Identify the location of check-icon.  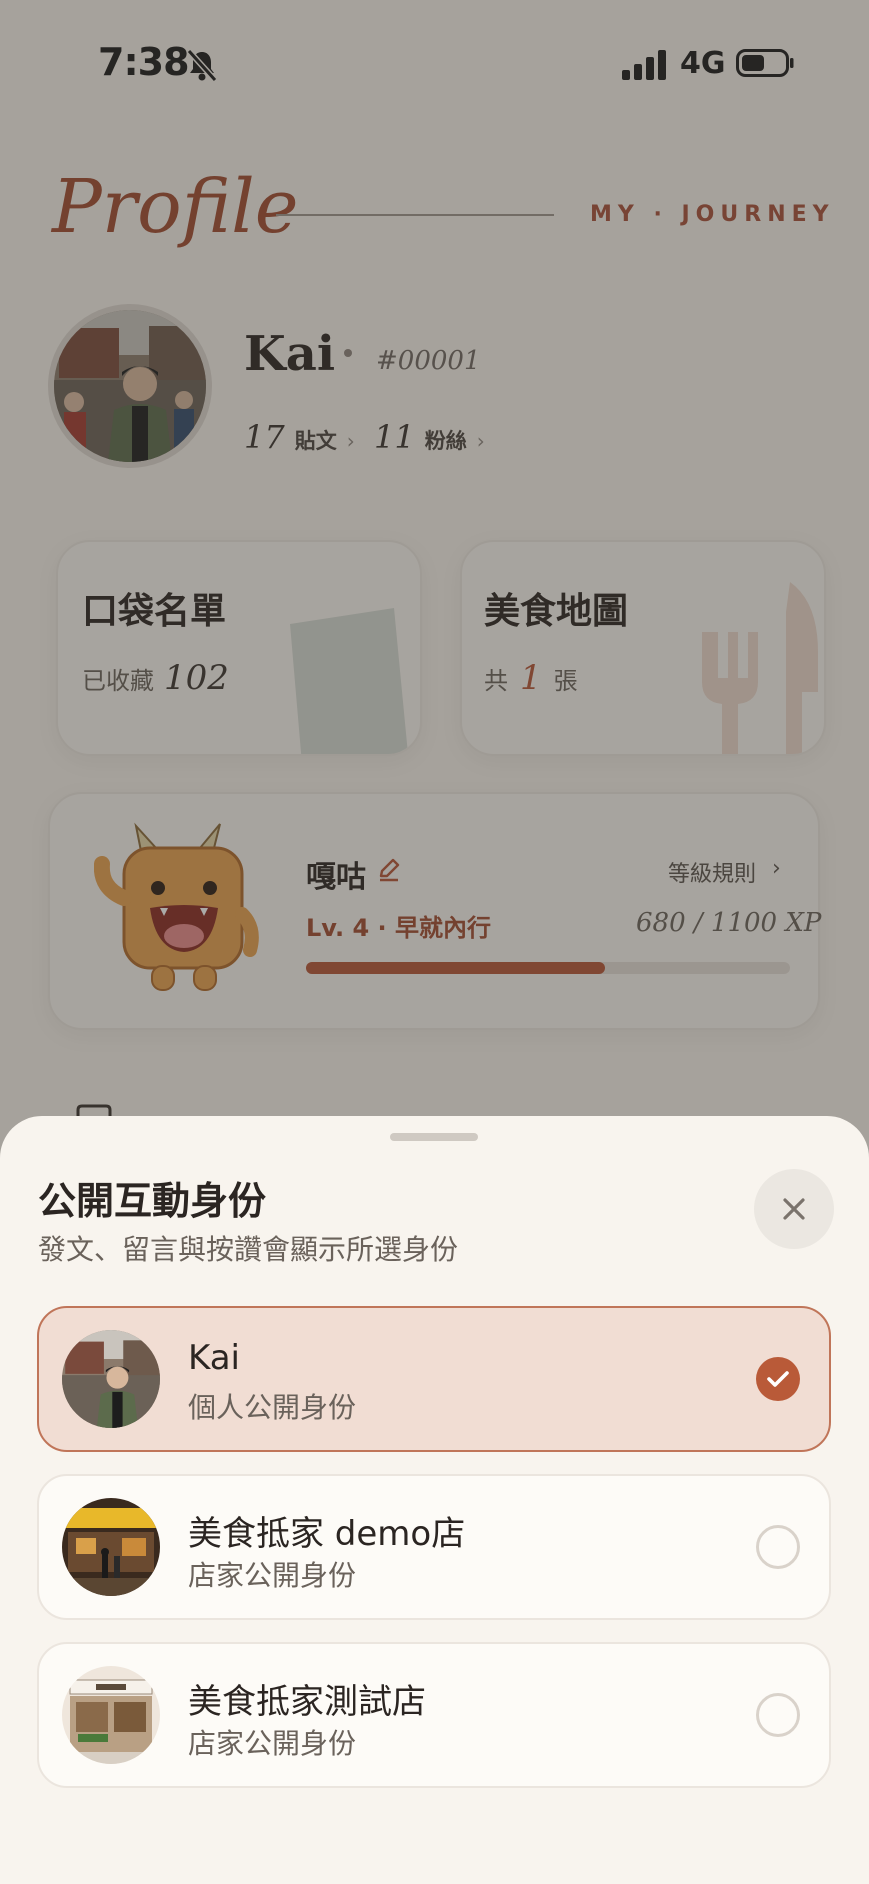
(778, 1379).